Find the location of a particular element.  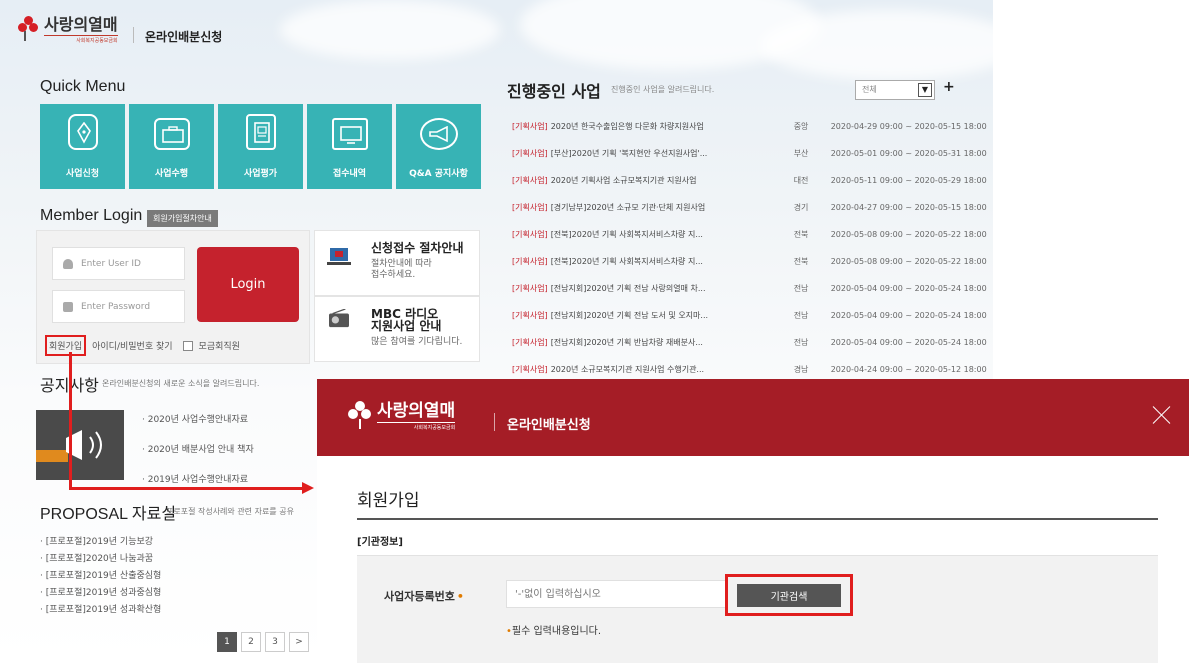

quick-tile-apply: 사업신청 is located at coordinates (82, 146).